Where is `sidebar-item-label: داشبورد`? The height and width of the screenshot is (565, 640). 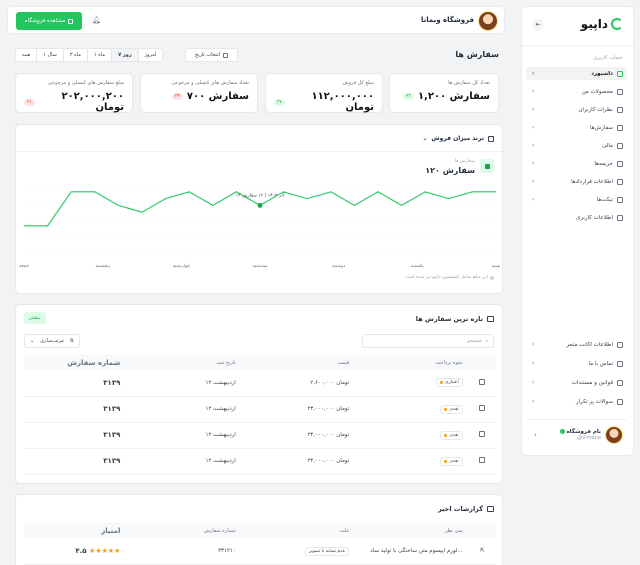
sidebar-item-label: داشبورد is located at coordinates (602, 73).